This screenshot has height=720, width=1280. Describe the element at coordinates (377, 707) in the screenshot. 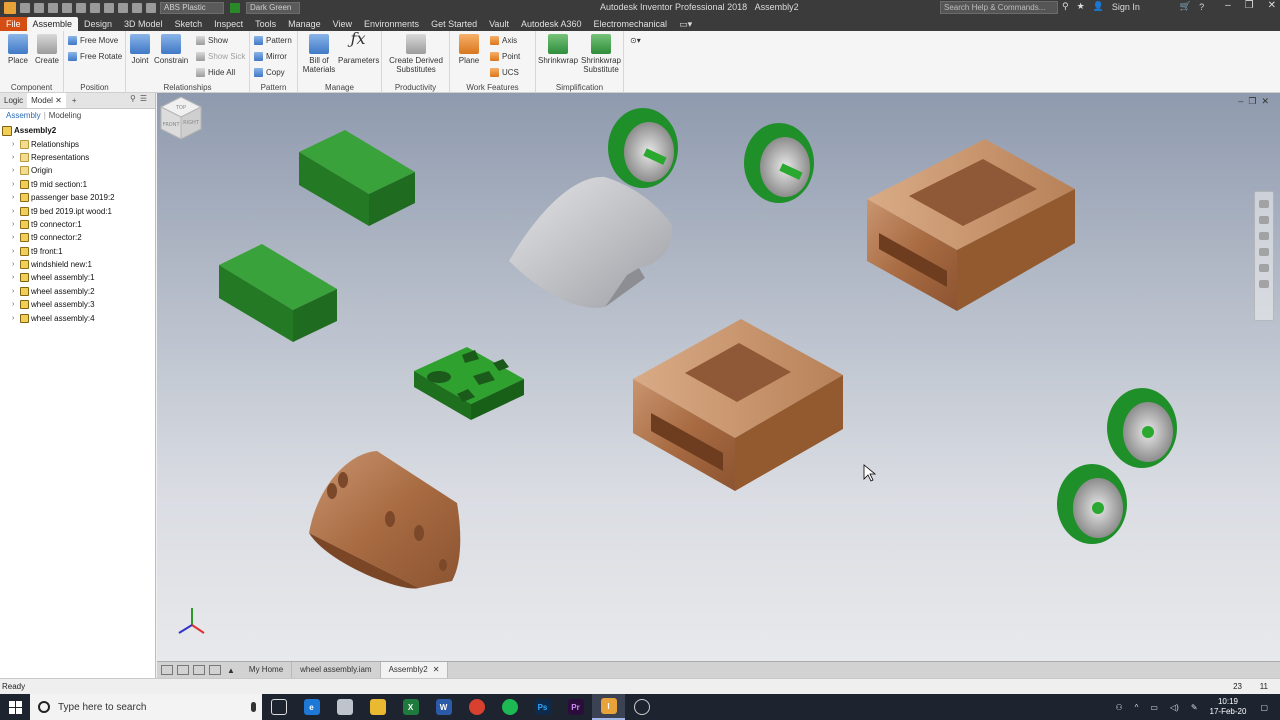

I see `taskbar-file-explorer` at that location.